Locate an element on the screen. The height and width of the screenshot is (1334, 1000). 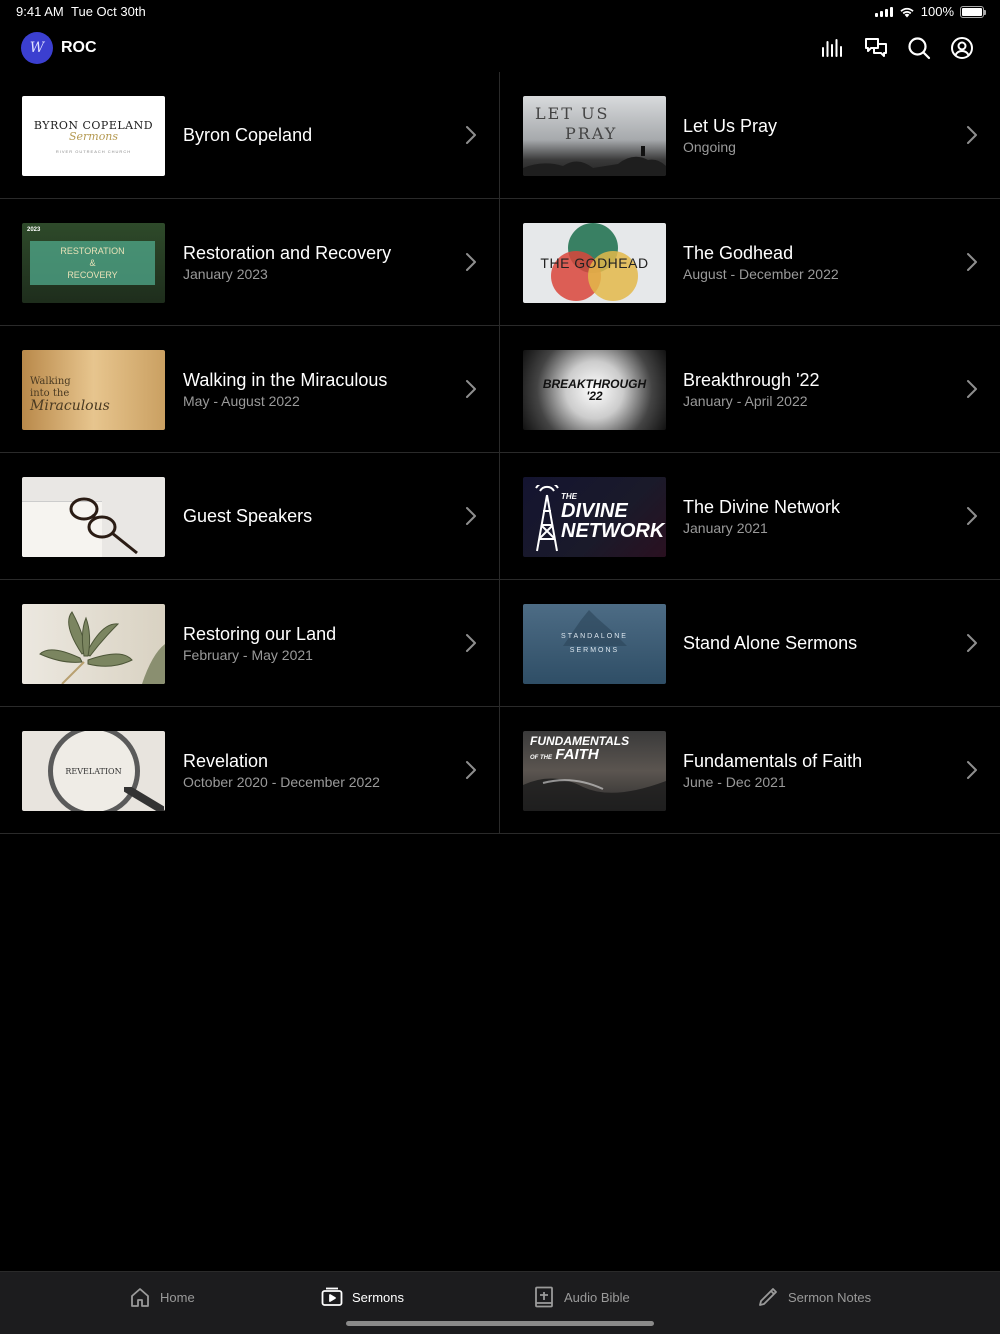
home-indicator is located at coordinates (500, 1323).